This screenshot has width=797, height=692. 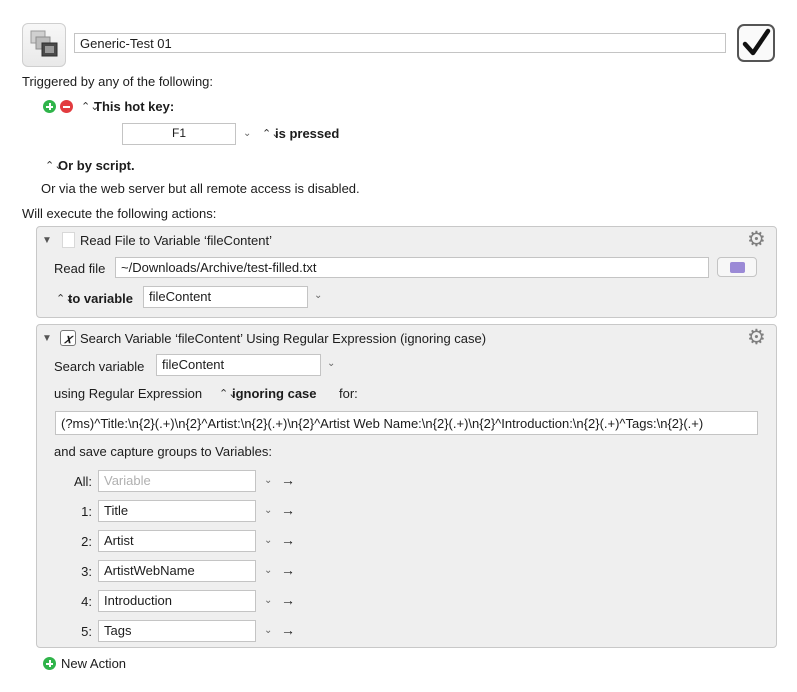 What do you see at coordinates (179, 134) in the screenshot?
I see `hotkey-field: F1` at bounding box center [179, 134].